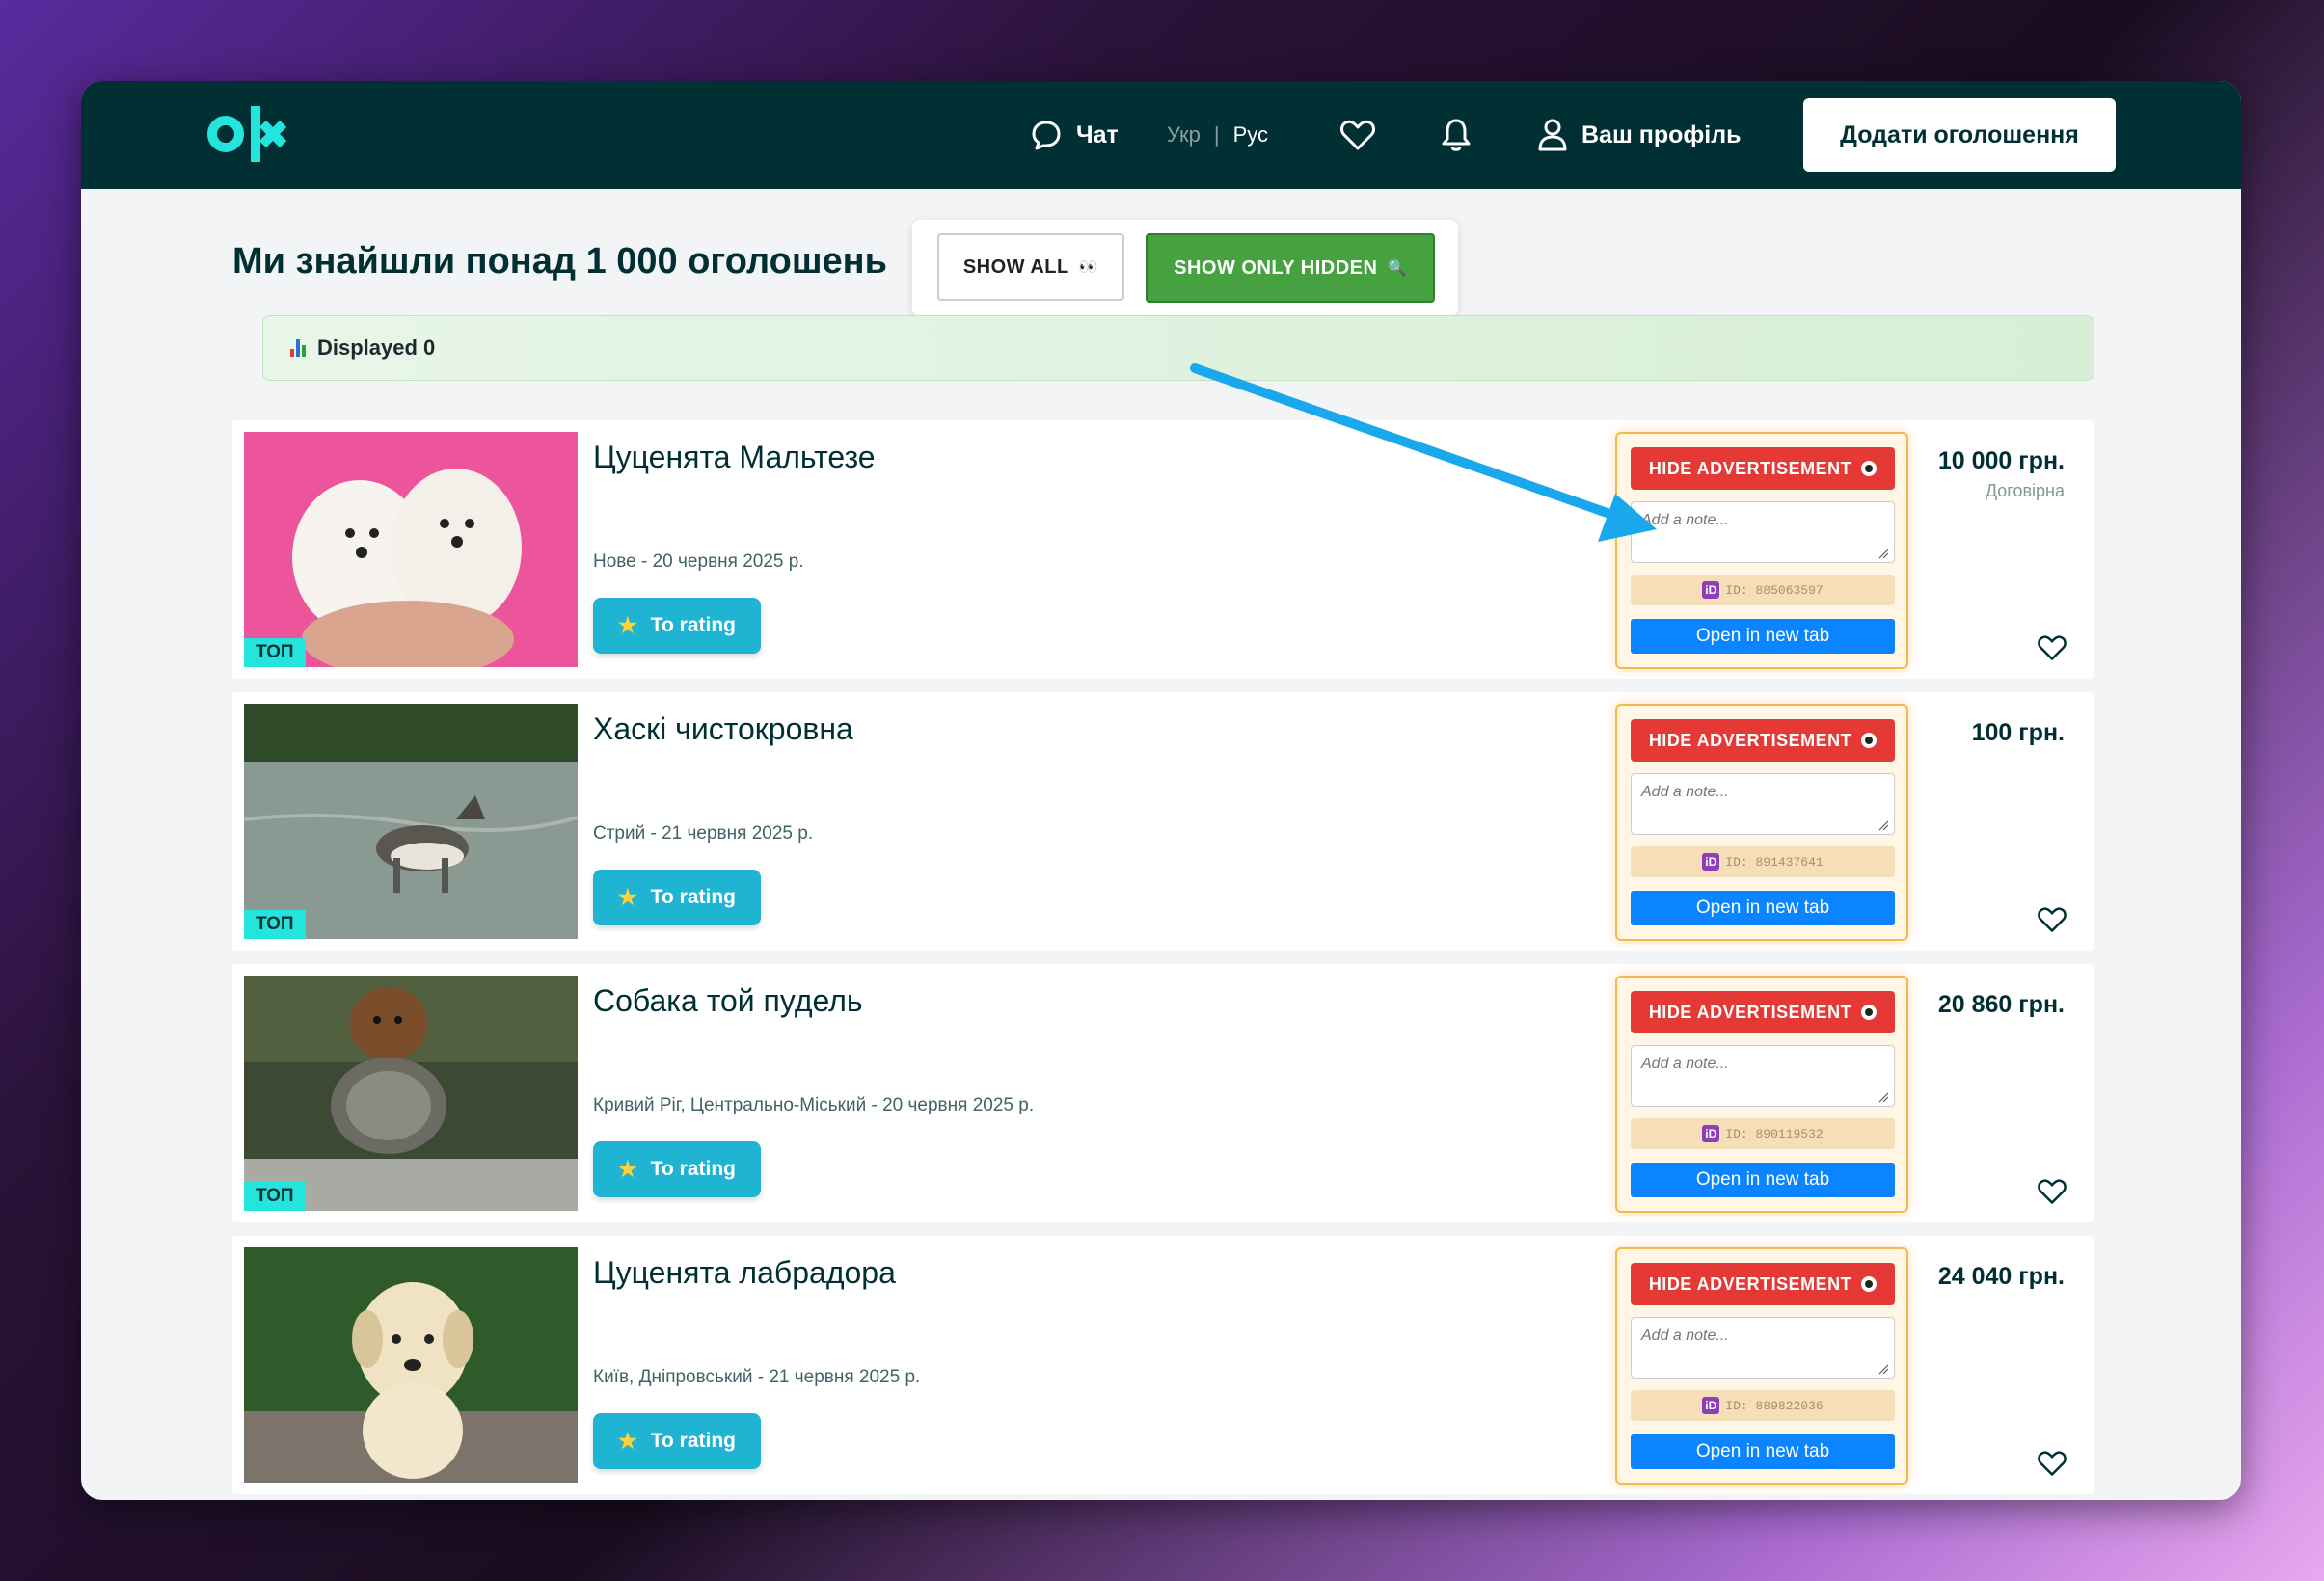  What do you see at coordinates (1178, 348) in the screenshot?
I see `stats-bar: Displayed 0` at bounding box center [1178, 348].